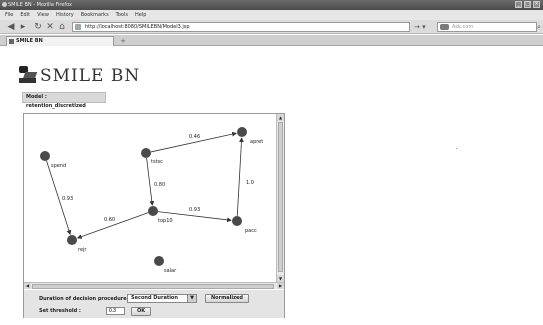 The width and height of the screenshot is (543, 325). Describe the element at coordinates (153, 211) in the screenshot. I see `node-top10` at that location.